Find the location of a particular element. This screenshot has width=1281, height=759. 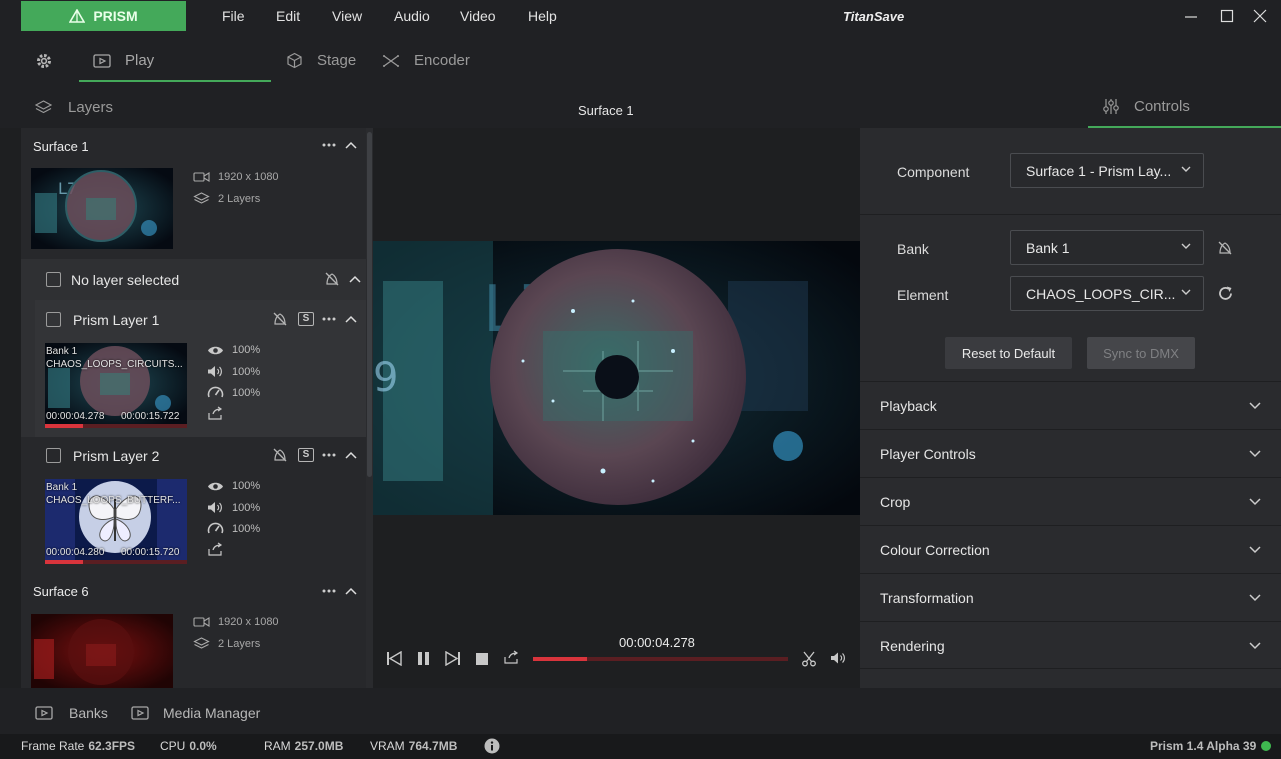

surface6-thumbnail is located at coordinates (102, 651).